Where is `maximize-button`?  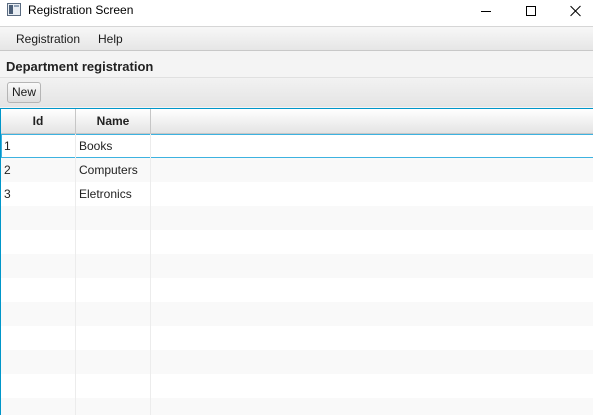 maximize-button is located at coordinates (531, 11).